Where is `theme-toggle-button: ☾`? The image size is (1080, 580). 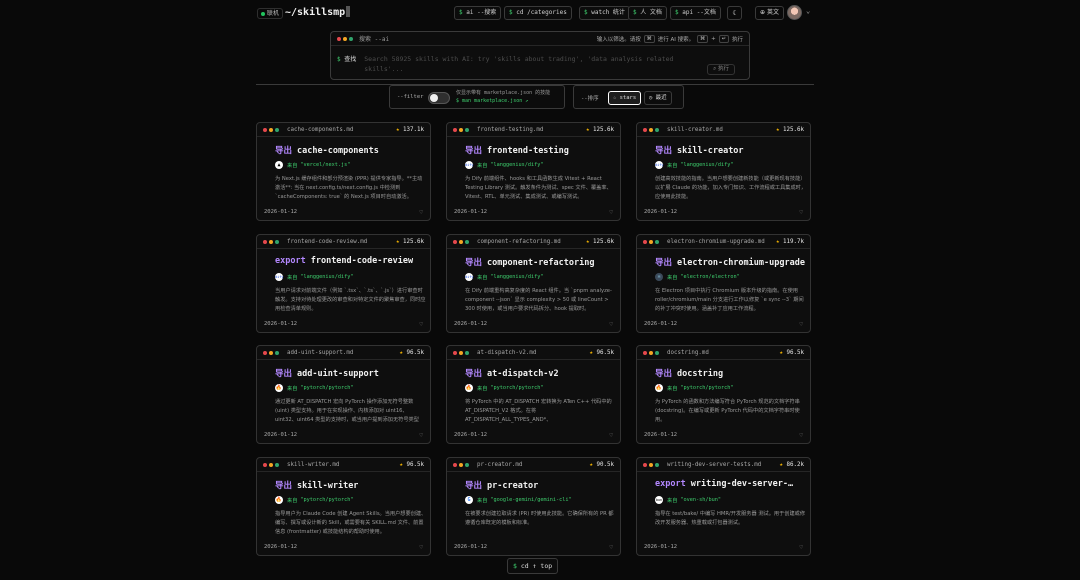
theme-toggle-button: ☾ is located at coordinates (734, 13).